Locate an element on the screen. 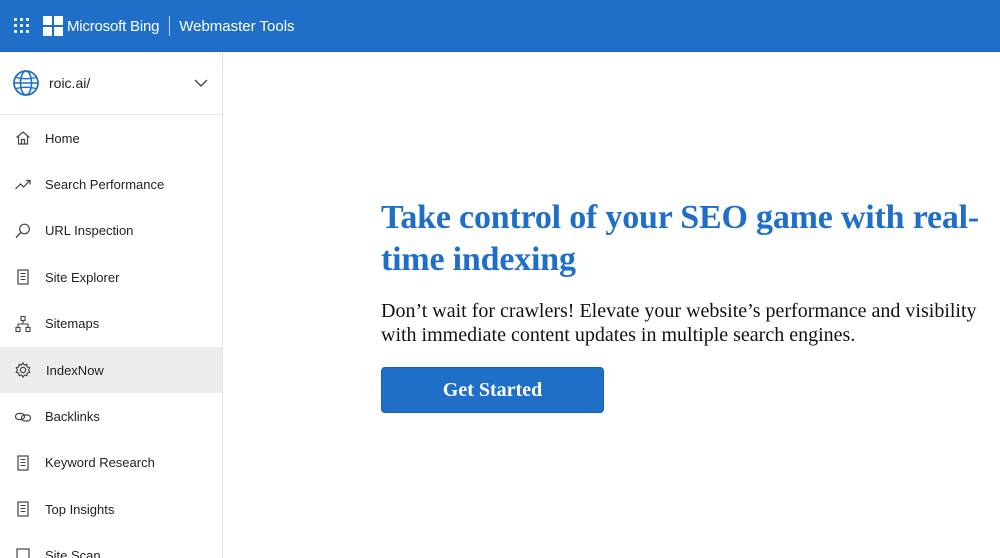 This screenshot has width=1000, height=558. brand-divider is located at coordinates (170, 26).